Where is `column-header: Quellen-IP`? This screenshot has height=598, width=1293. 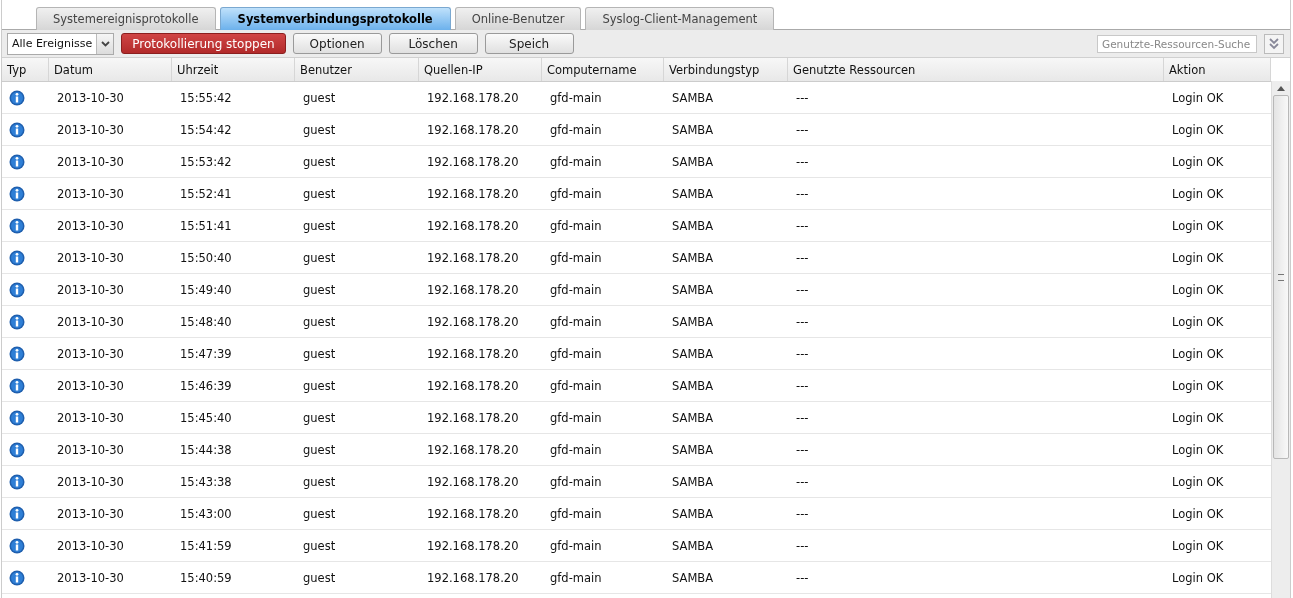 column-header: Quellen-IP is located at coordinates (480, 69).